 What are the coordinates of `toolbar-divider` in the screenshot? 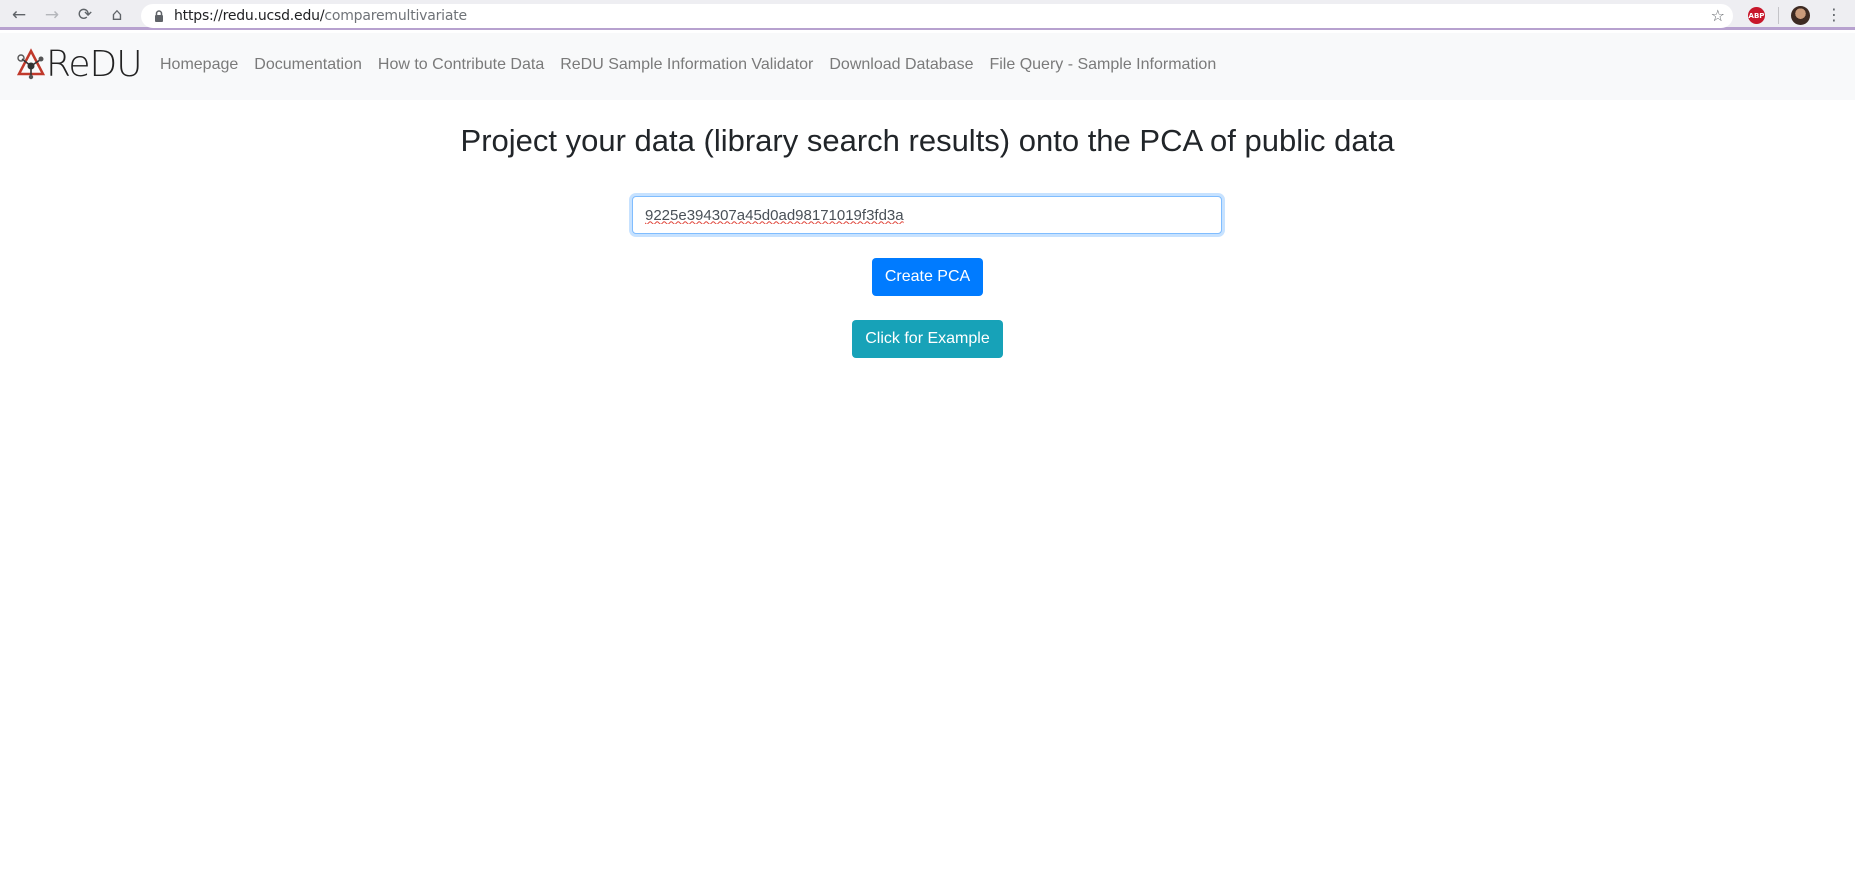 It's located at (1778, 15).